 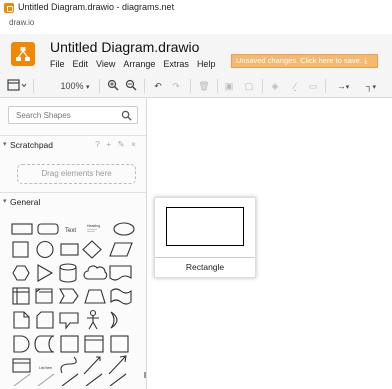 I want to click on to-front-button: ▣, so click(x=229, y=86).